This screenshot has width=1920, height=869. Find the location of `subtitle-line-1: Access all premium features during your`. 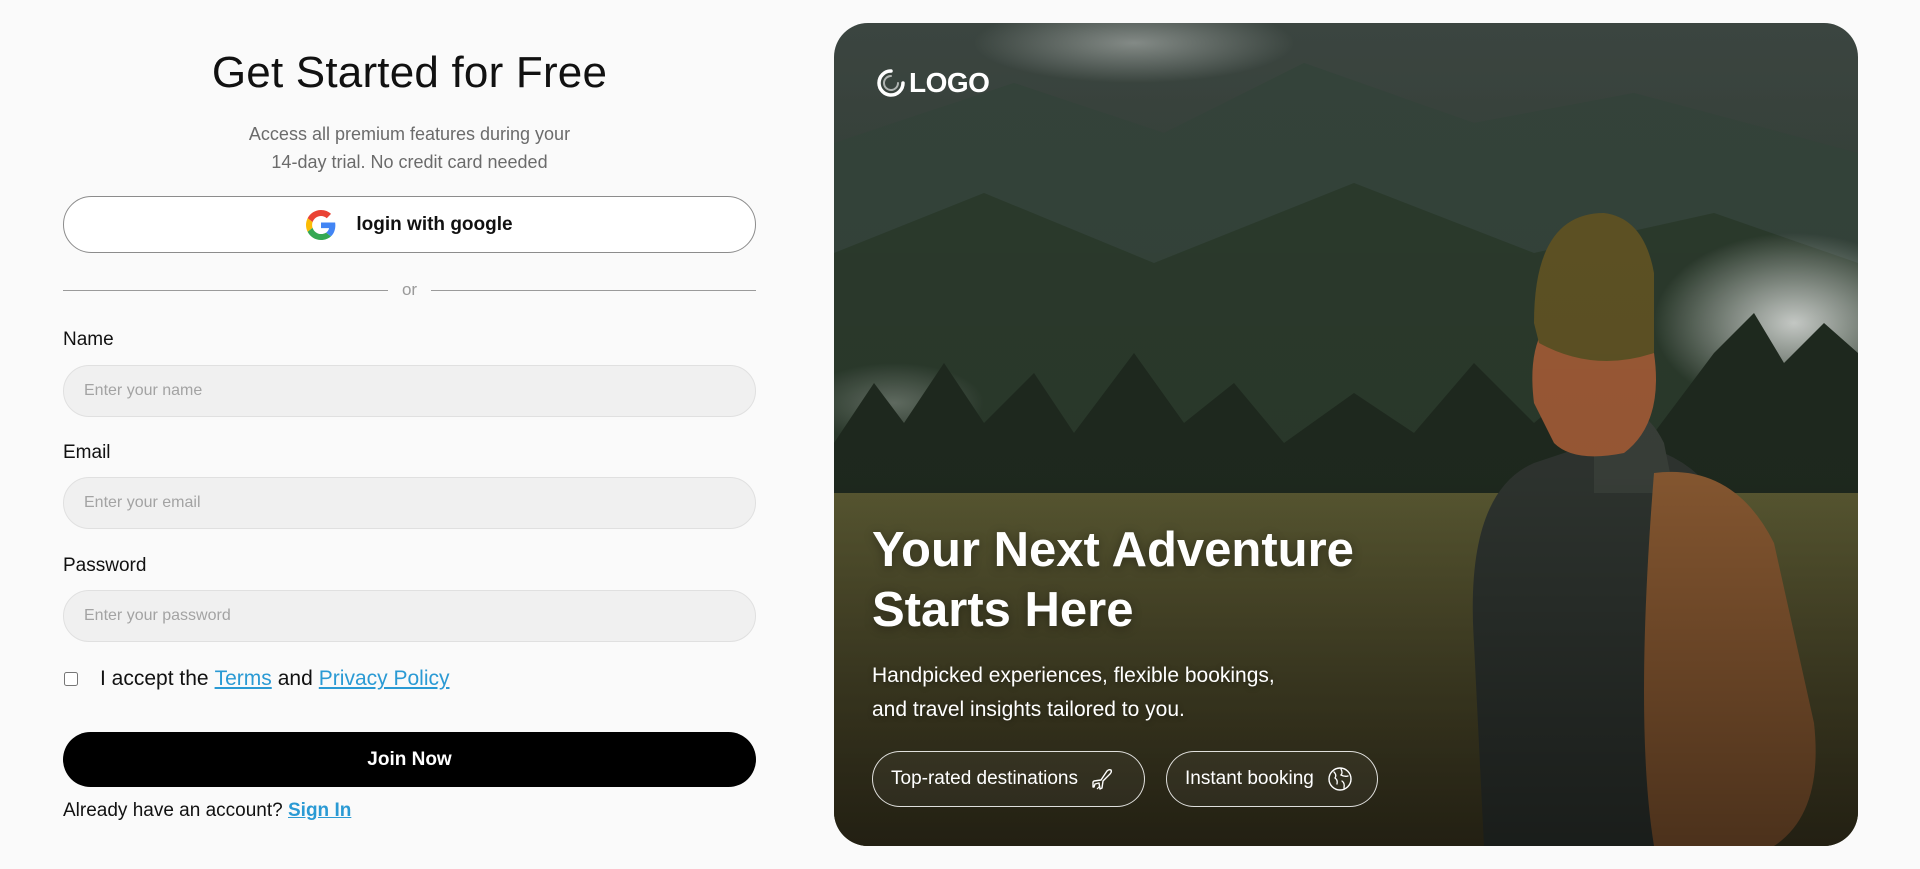

subtitle-line-1: Access all premium features during your is located at coordinates (409, 134).